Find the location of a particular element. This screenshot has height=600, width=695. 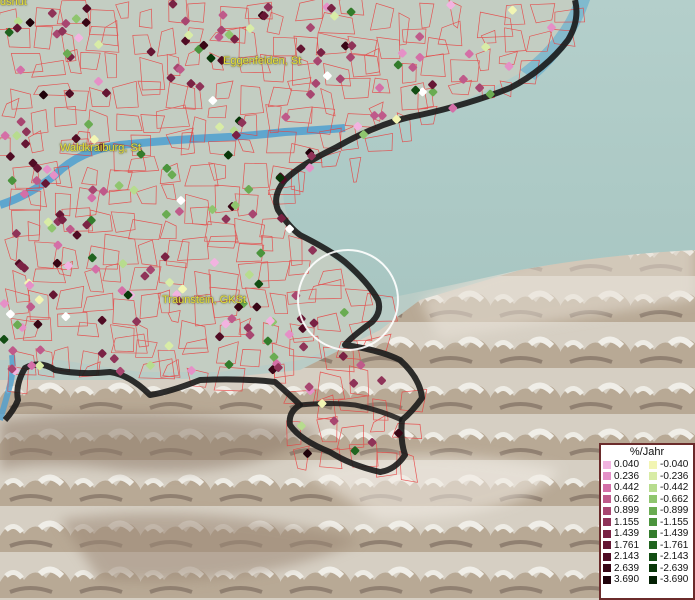

legend-row: 0.236 -0.236 is located at coordinates (647, 477).